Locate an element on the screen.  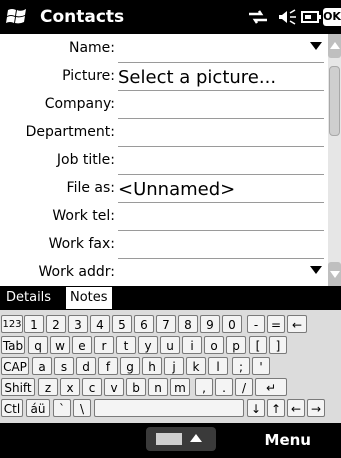
key-7: 7 is located at coordinates (166, 324).